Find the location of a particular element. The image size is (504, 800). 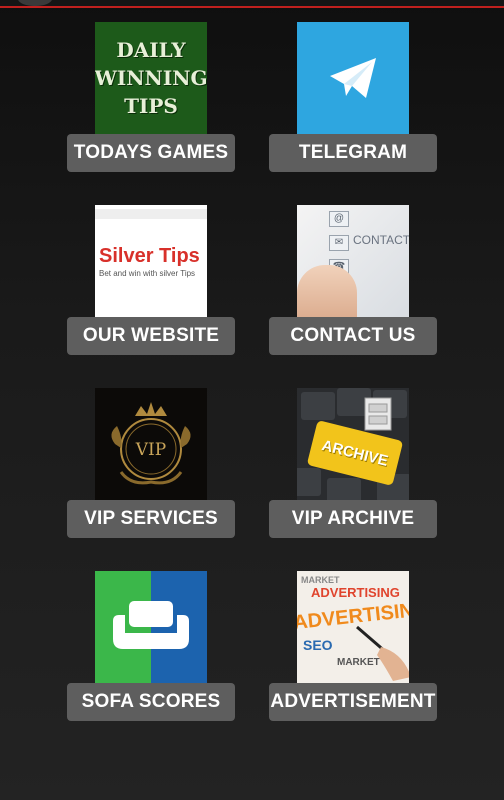

contact-us-button: CONTACT US is located at coordinates (353, 336).